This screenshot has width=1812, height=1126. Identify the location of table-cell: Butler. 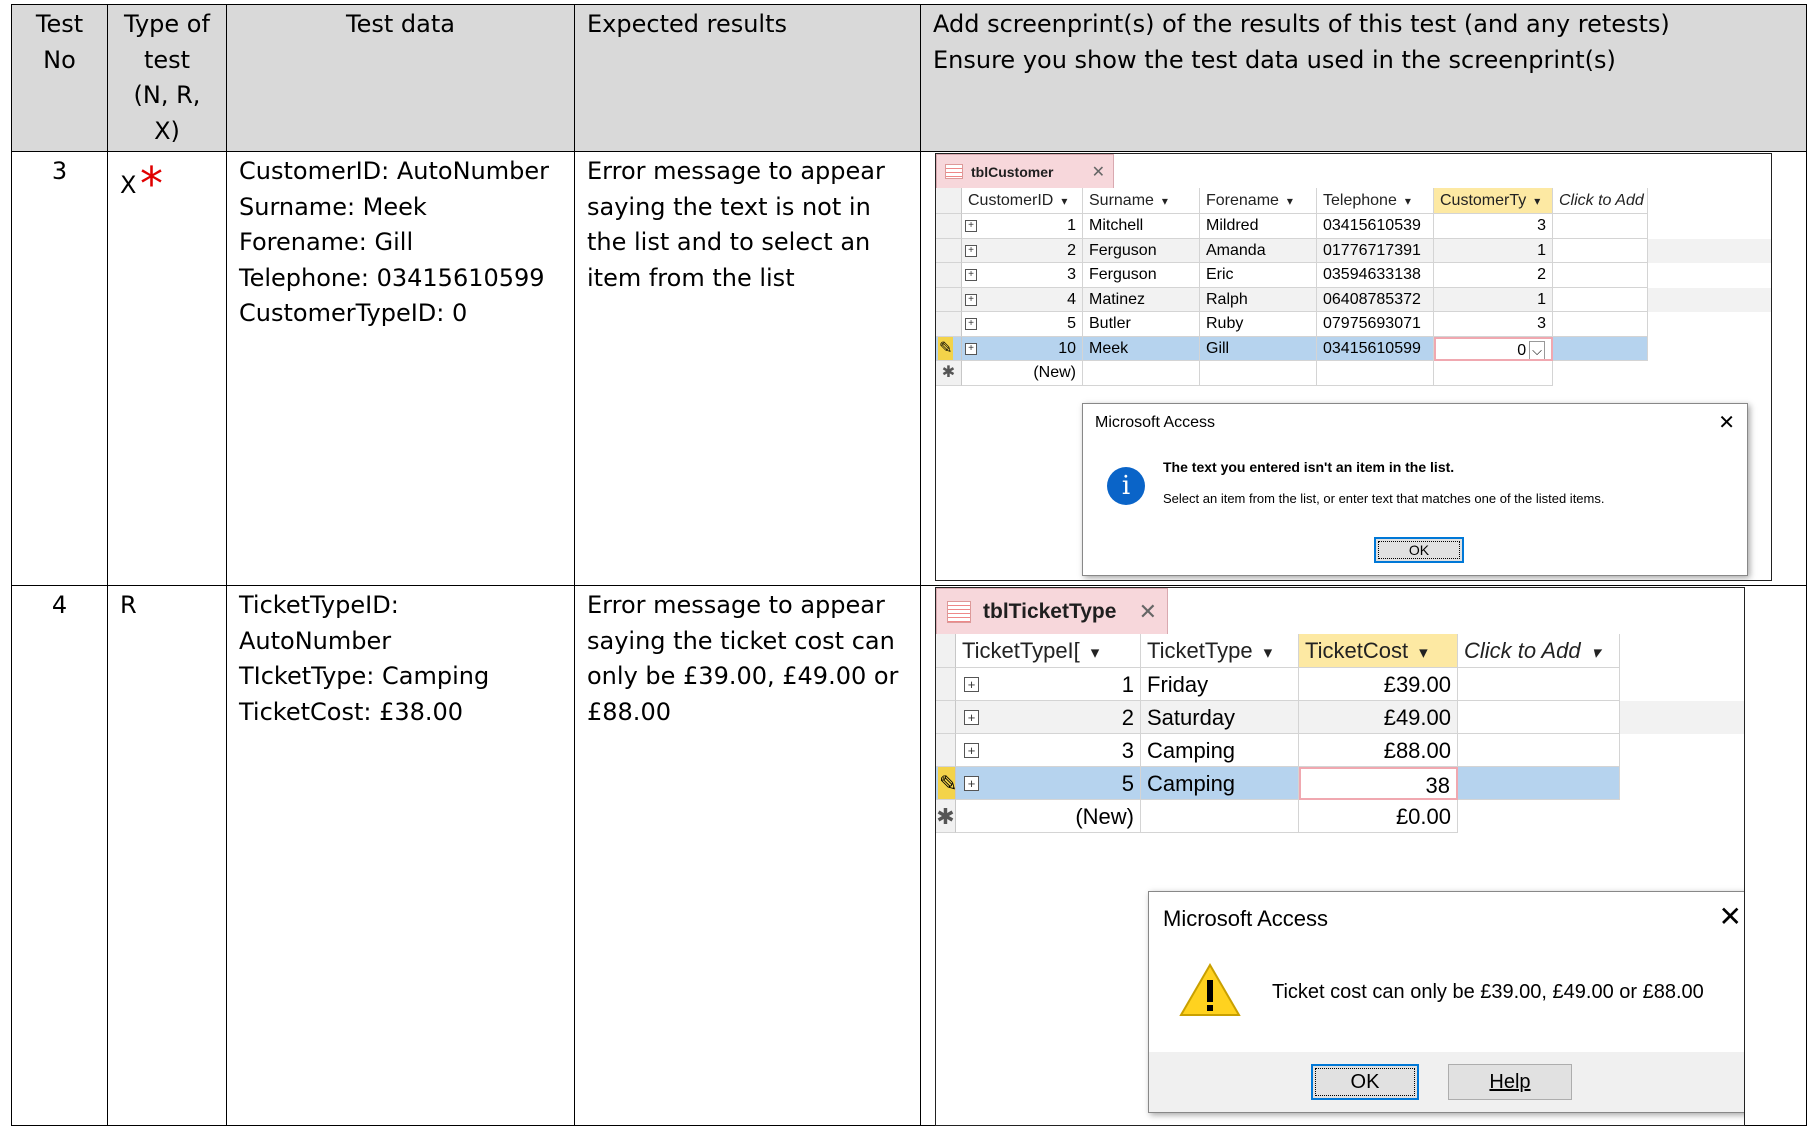
(1141, 324).